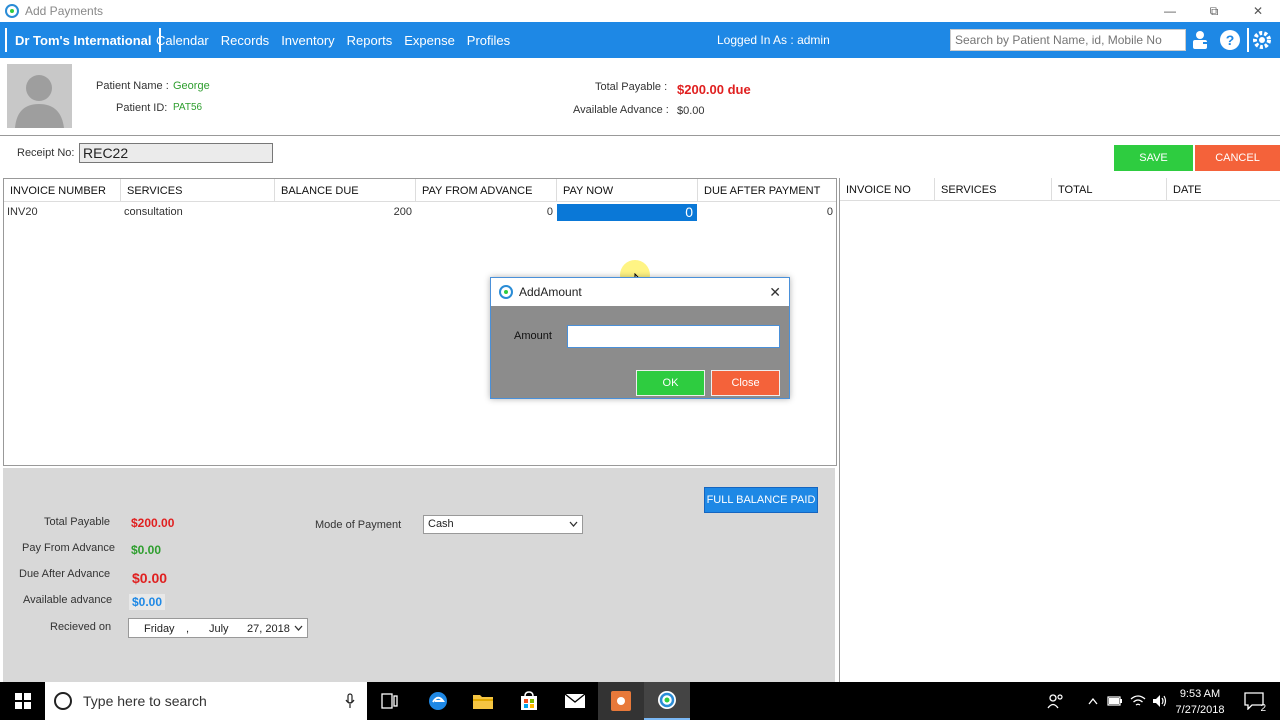 This screenshot has width=1280, height=720. Describe the element at coordinates (22, 212) in the screenshot. I see `cell-invoice: INV20` at that location.